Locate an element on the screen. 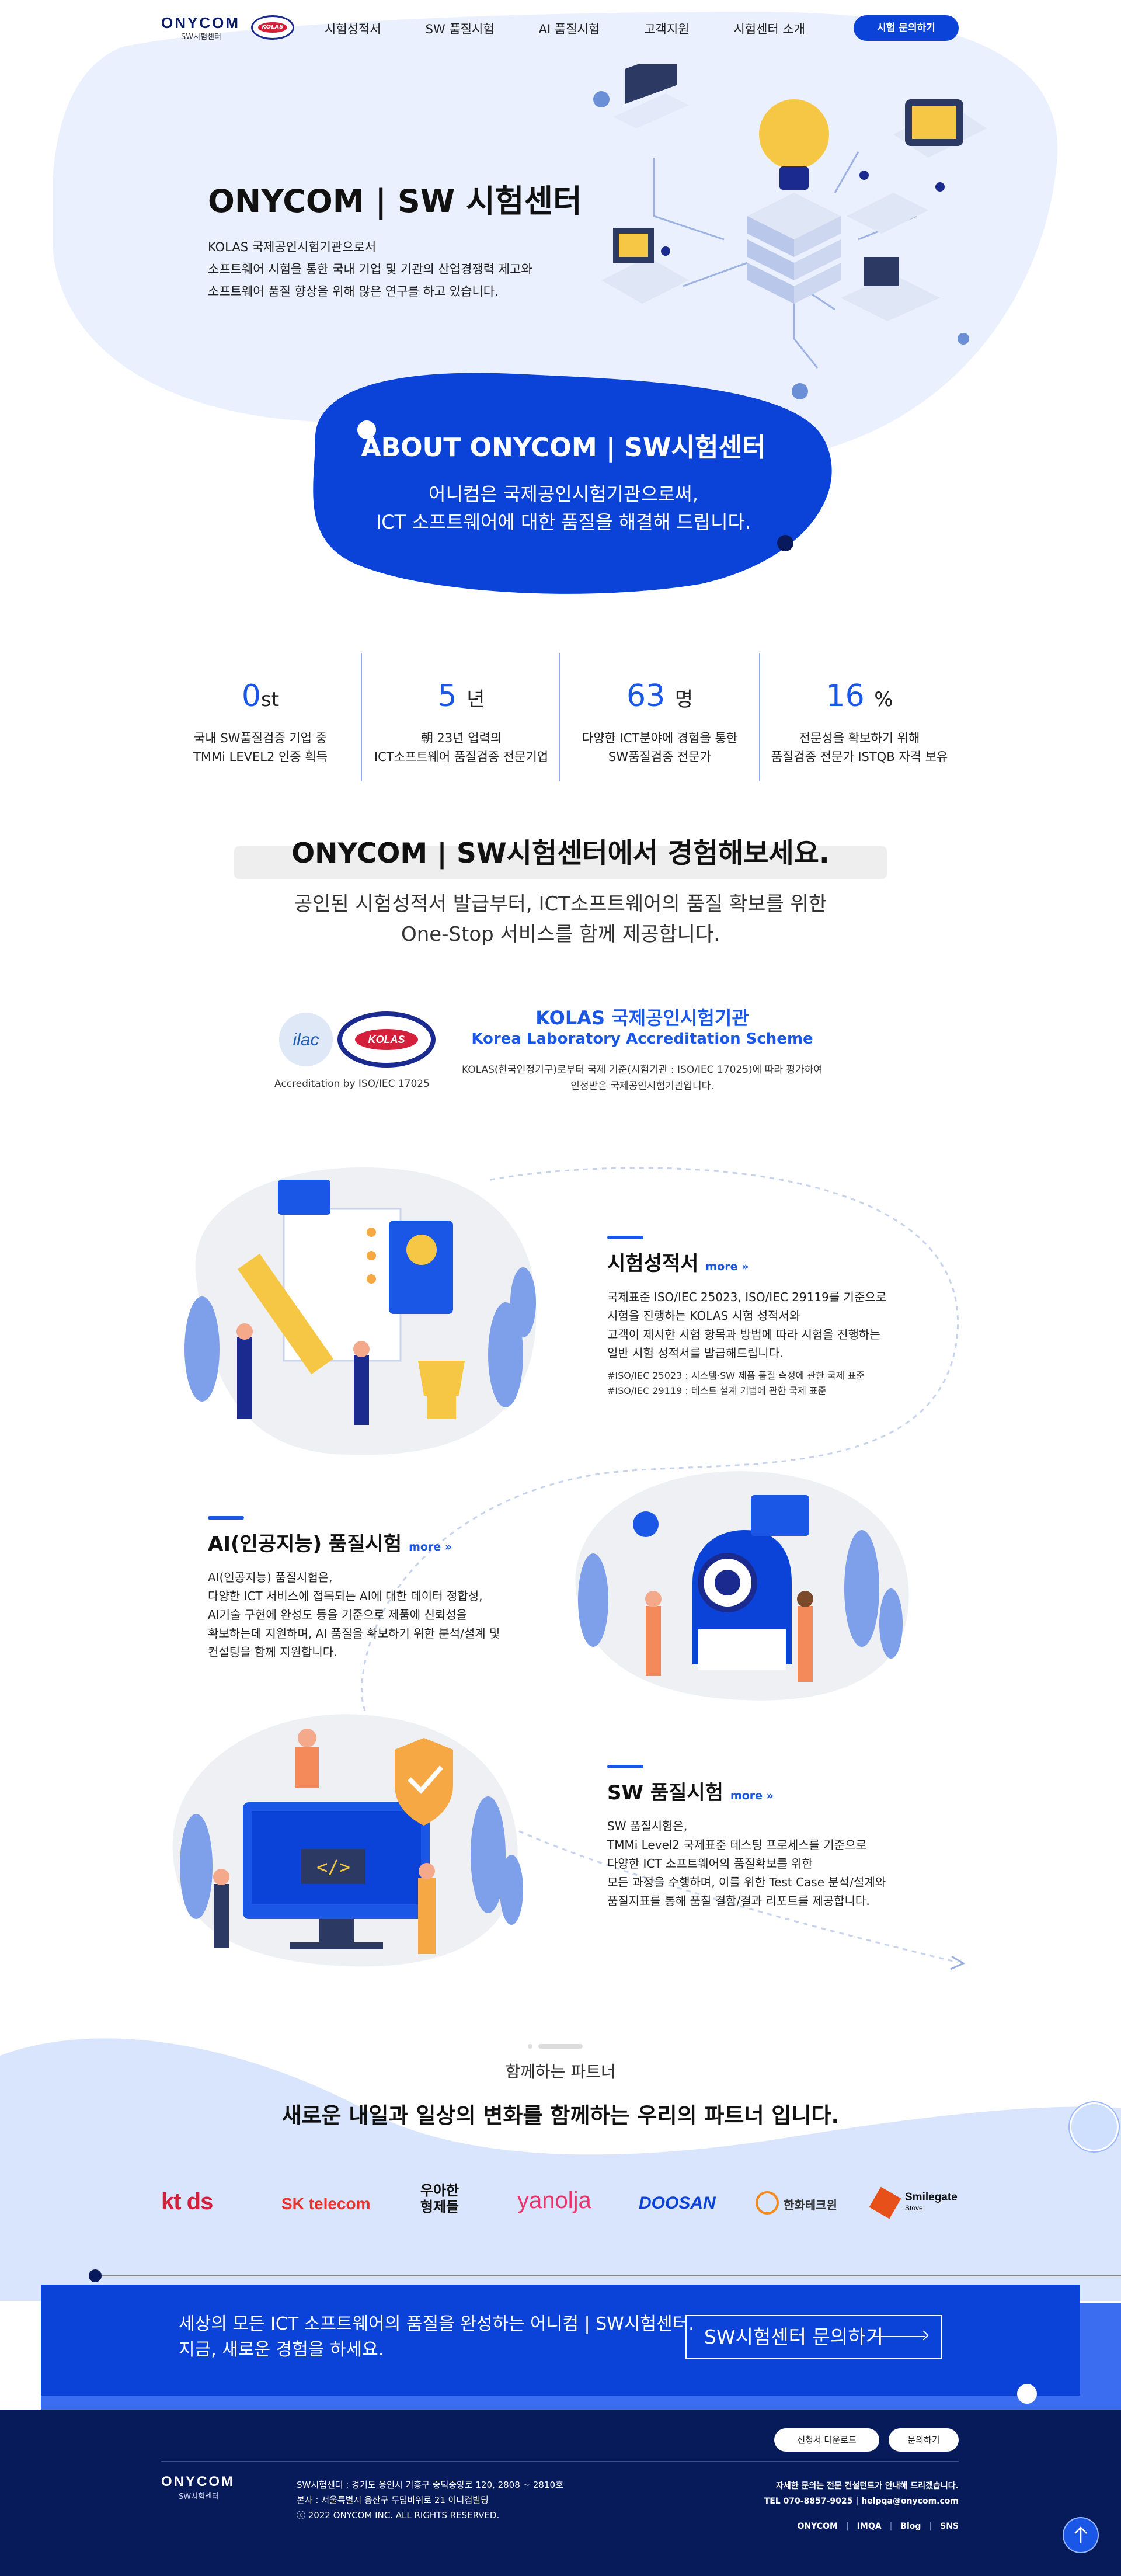 The image size is (1121, 2576). kolas-title: KOLAS 국제공인시험기관 is located at coordinates (642, 1018).